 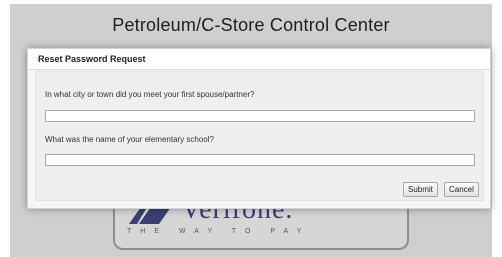 I want to click on logo-tagline: THE WAY TO PAY, so click(x=219, y=231).